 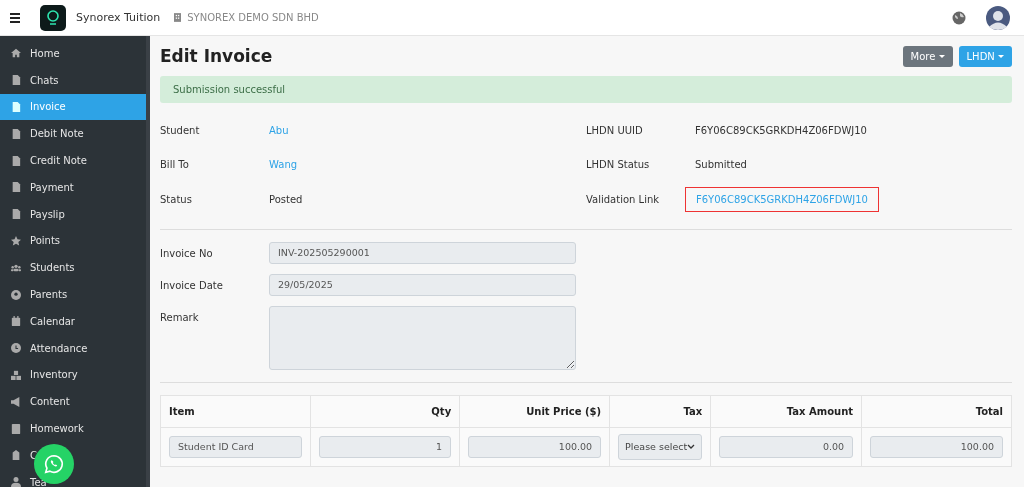 I want to click on sidebar-item: Attendance, so click(x=73, y=348).